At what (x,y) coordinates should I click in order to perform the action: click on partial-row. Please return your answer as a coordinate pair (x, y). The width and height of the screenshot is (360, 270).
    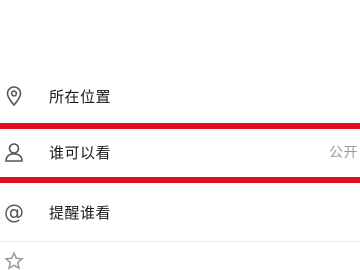
    Looking at the image, I should click on (180, 259).